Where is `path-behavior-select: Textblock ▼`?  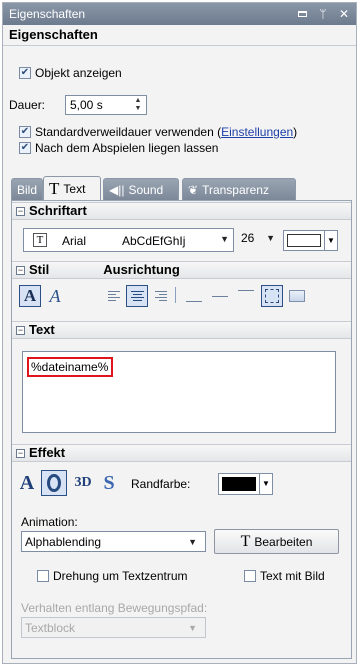 path-behavior-select: Textblock ▼ is located at coordinates (113, 627).